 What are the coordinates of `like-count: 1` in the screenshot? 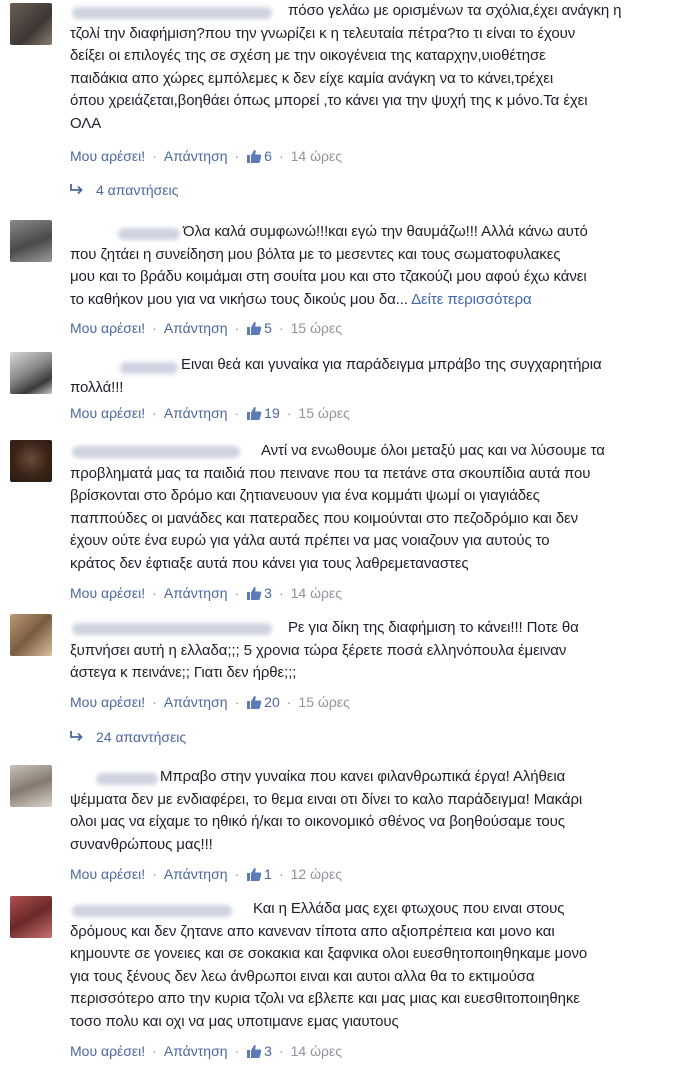 It's located at (259, 874).